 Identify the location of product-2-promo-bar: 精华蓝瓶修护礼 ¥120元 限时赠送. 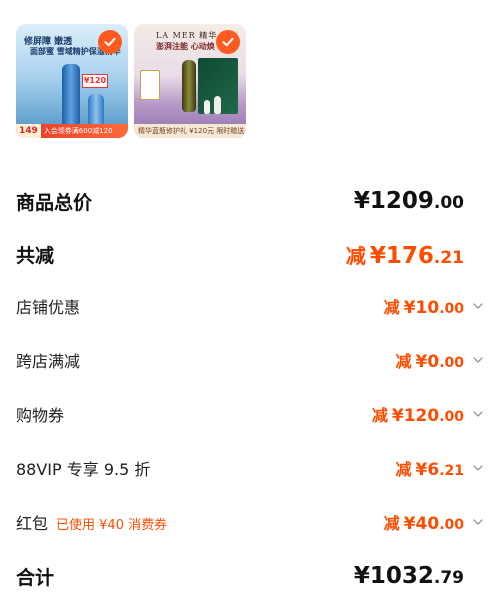
(190, 131).